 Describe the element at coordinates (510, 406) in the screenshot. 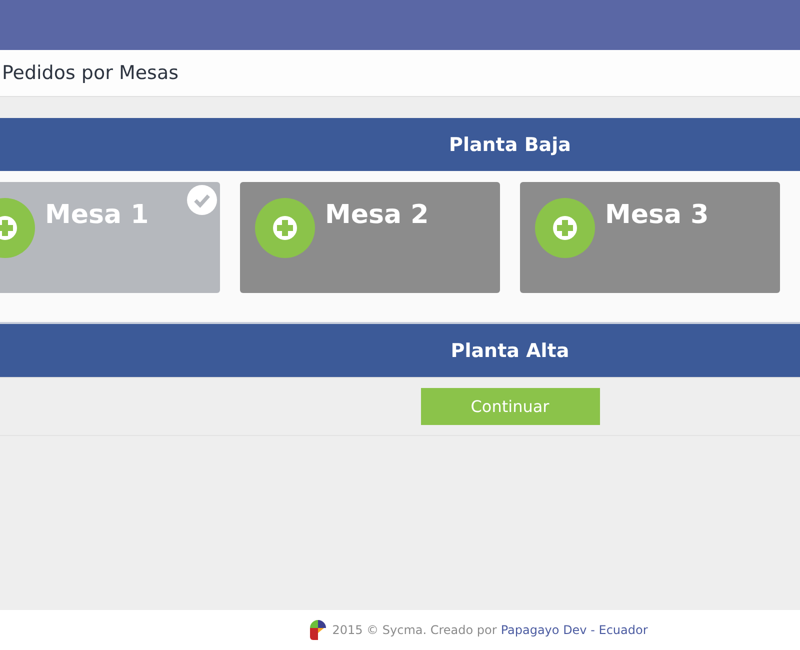

I see `continue-button: Continuar` at that location.